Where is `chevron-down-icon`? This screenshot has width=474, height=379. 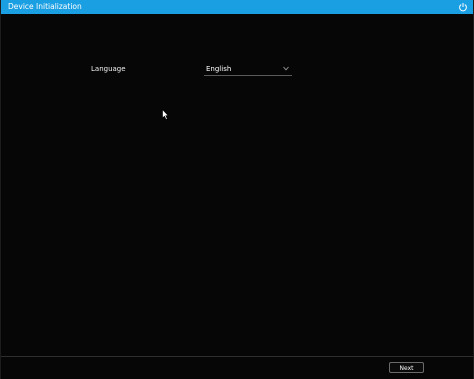
chevron-down-icon is located at coordinates (286, 68).